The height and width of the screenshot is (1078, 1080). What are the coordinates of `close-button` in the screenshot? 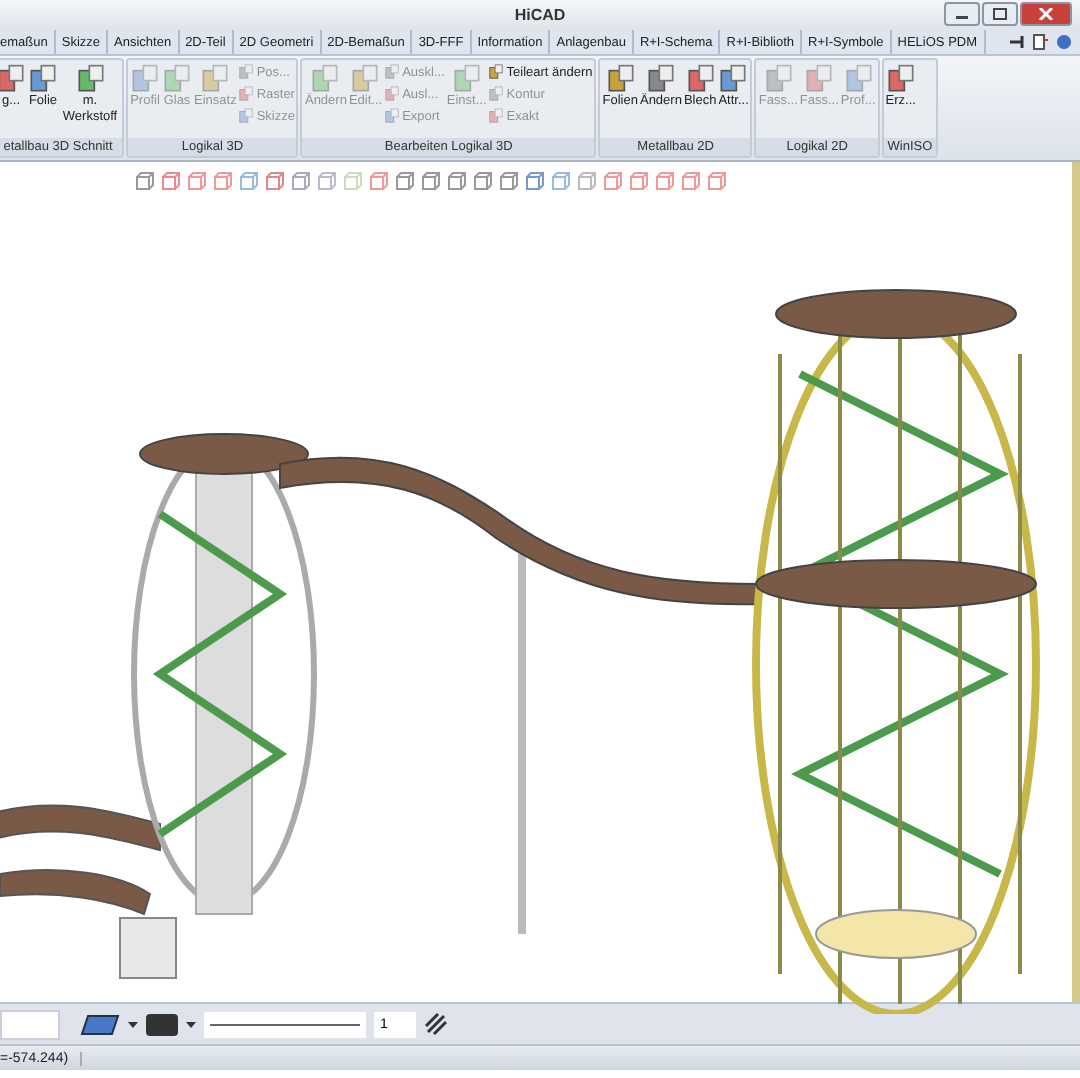 It's located at (1046, 14).